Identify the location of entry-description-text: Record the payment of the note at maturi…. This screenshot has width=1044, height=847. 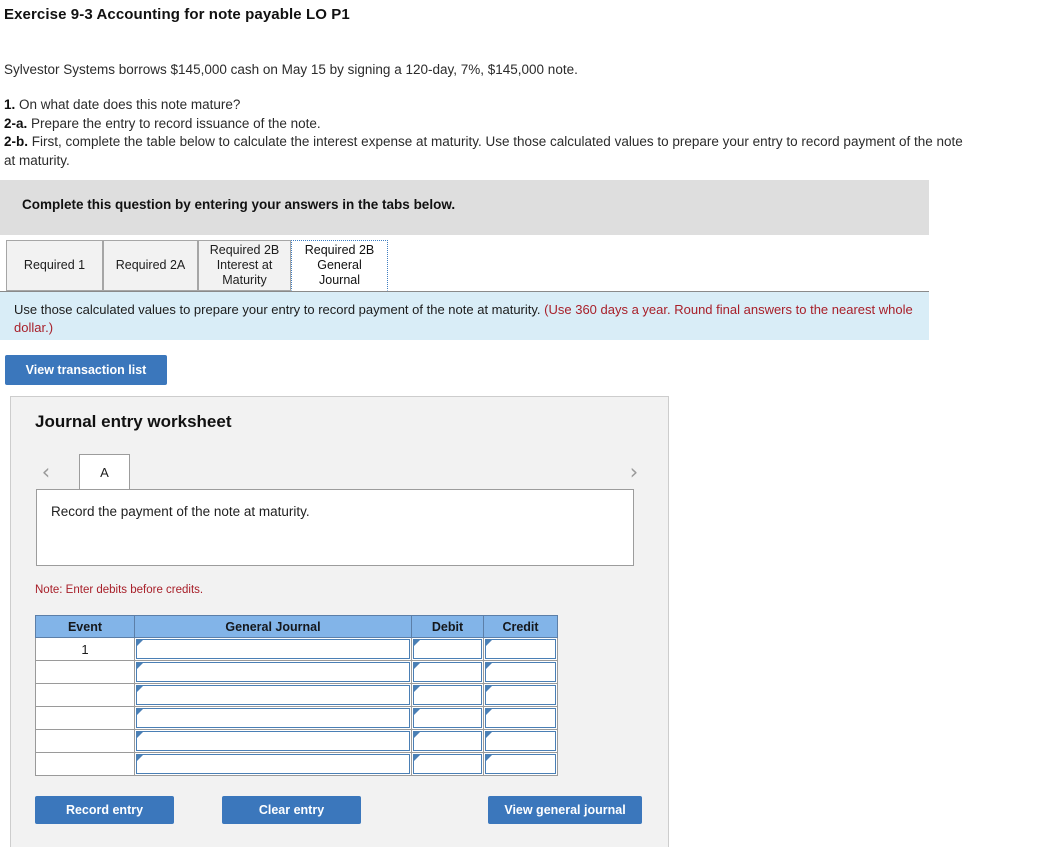
(180, 511).